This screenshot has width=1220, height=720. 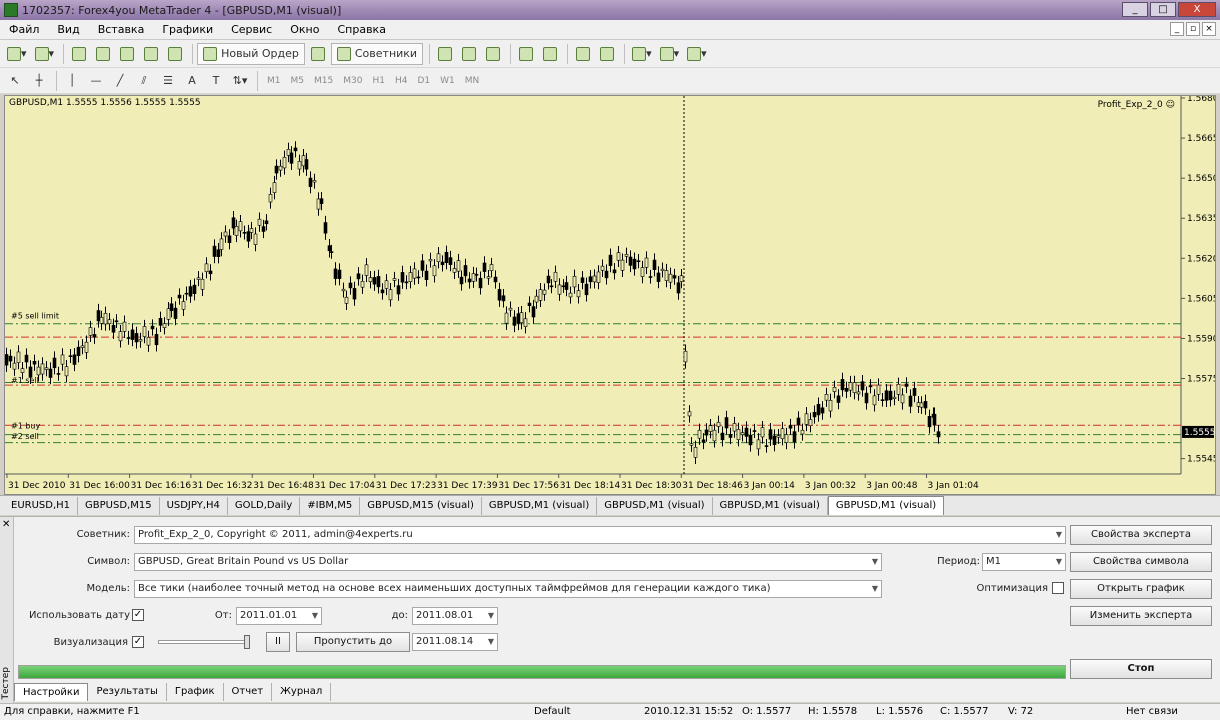 What do you see at coordinates (25, 425) in the screenshot?
I see `order-label: #1 buy` at bounding box center [25, 425].